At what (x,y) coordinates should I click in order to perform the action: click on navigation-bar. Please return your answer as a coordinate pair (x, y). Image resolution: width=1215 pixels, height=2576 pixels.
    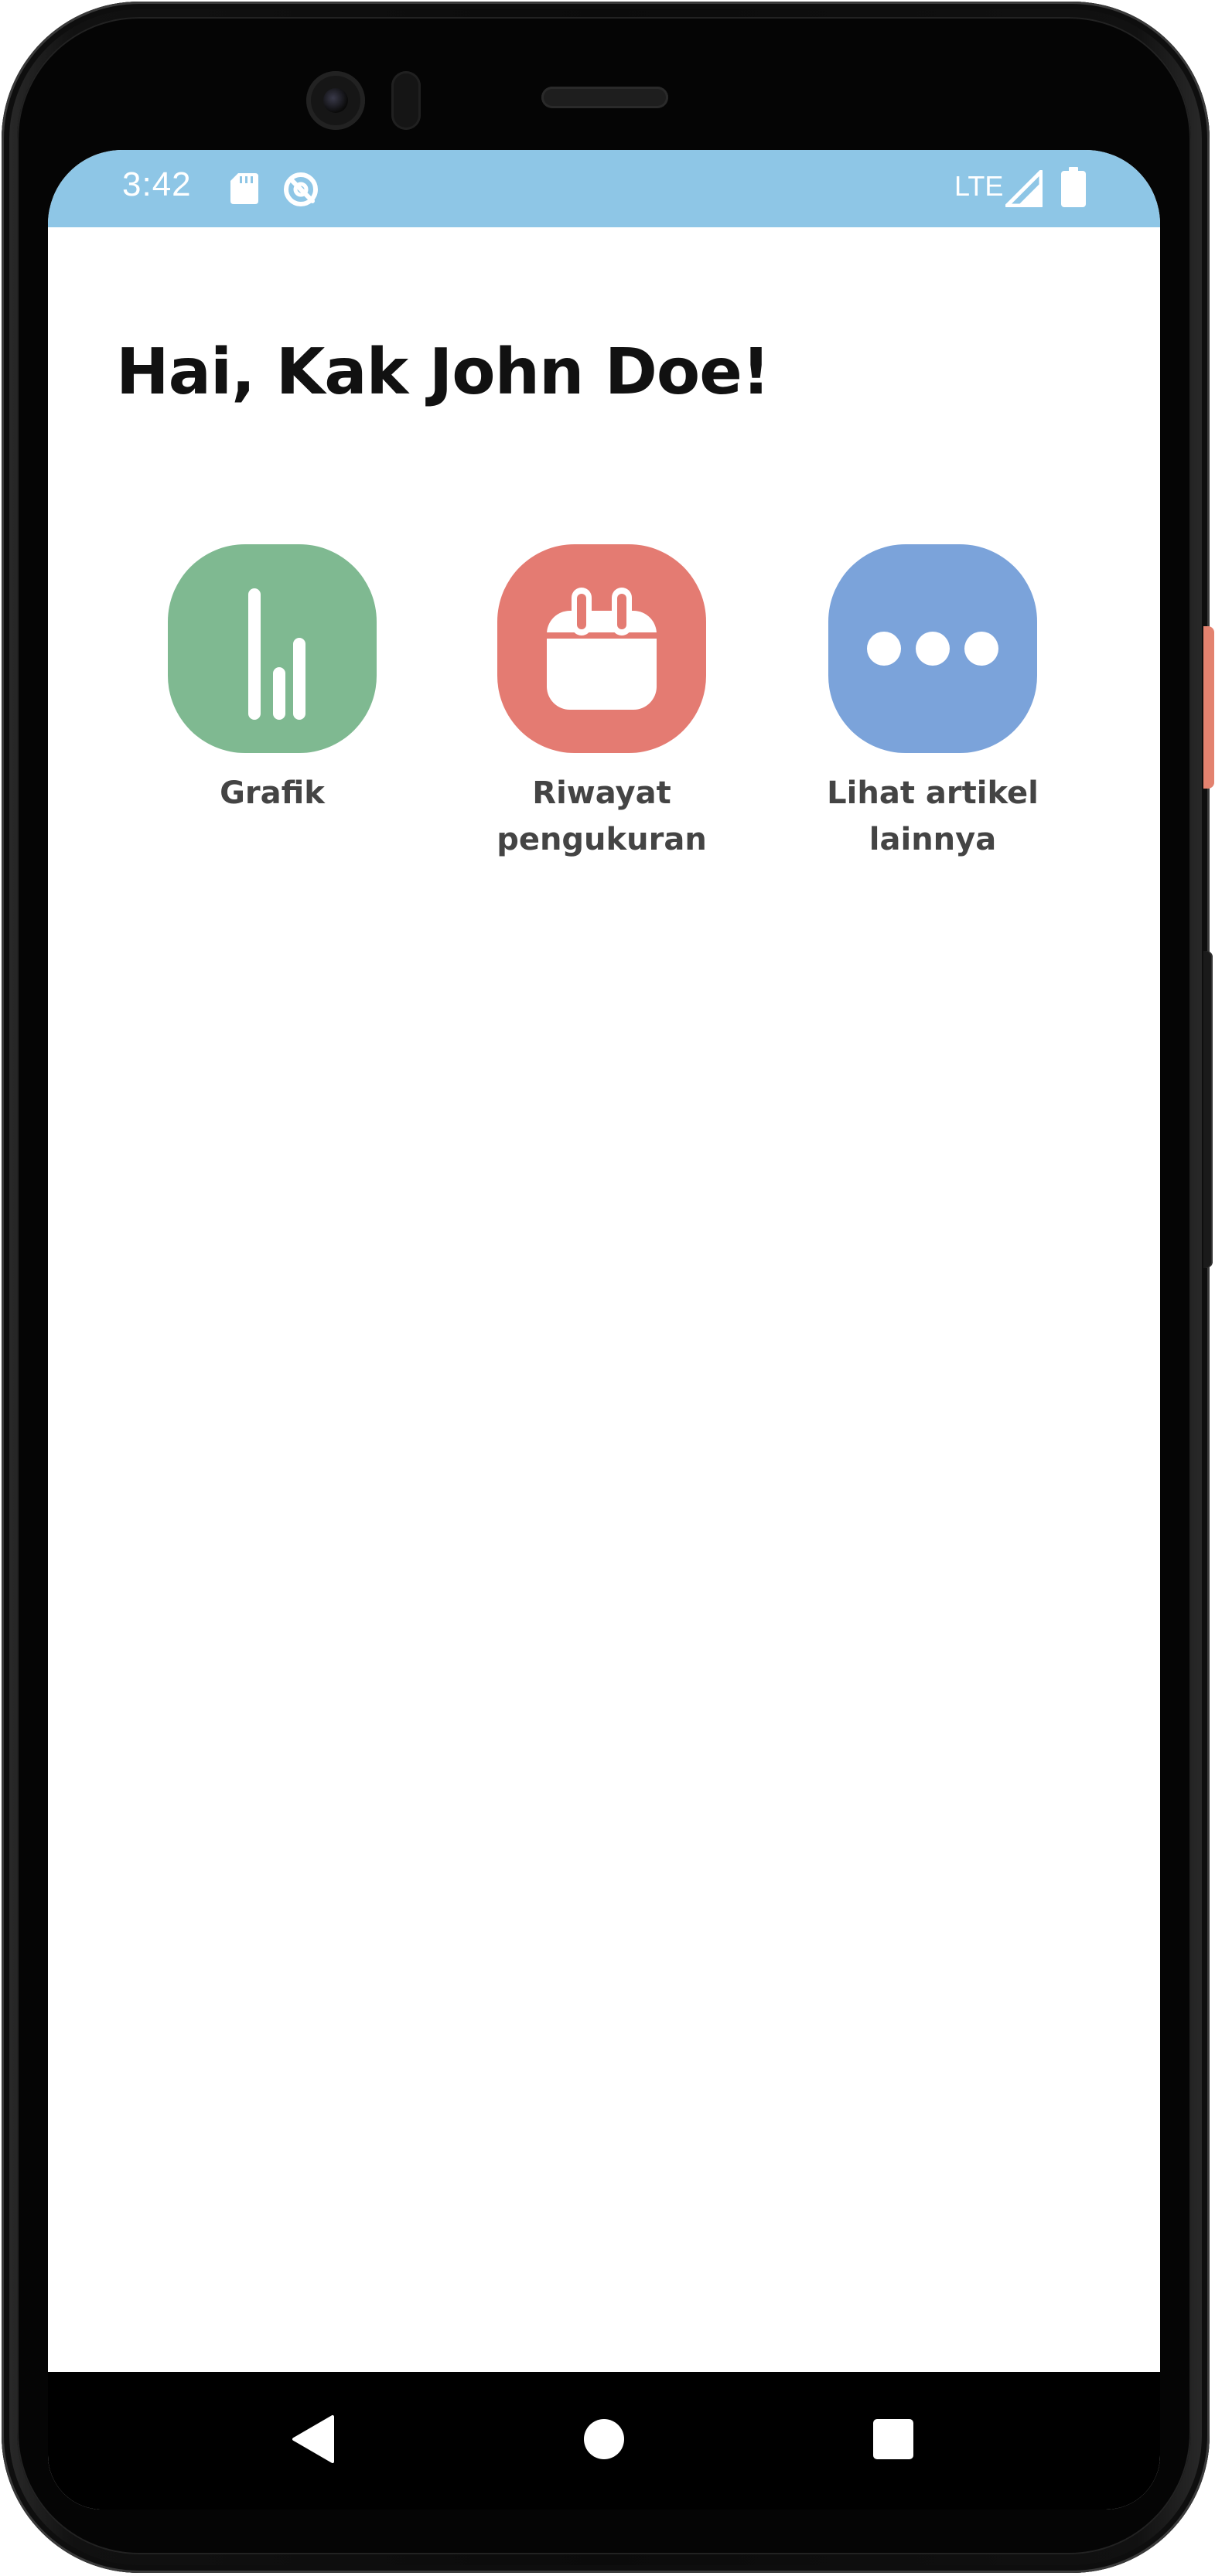
    Looking at the image, I should click on (604, 2441).